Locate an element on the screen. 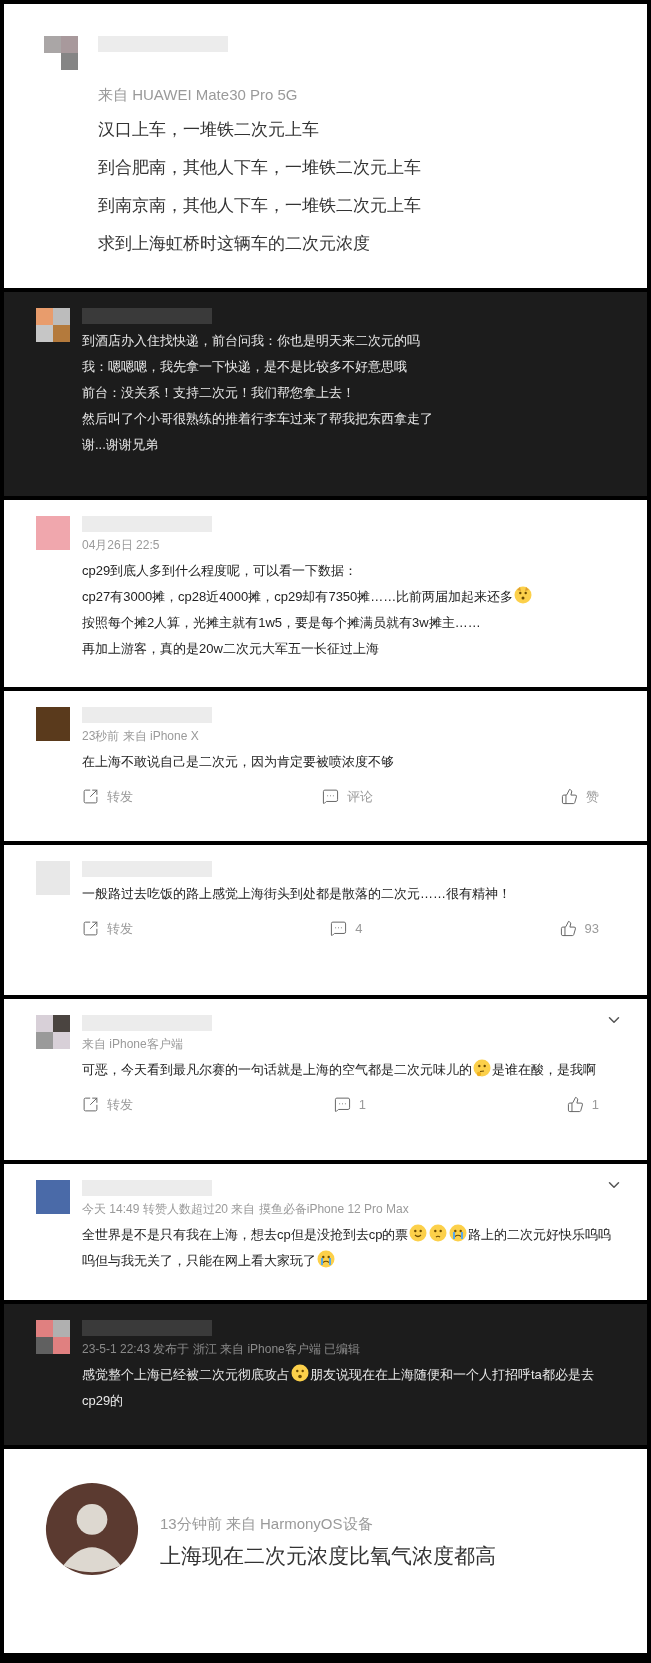 The height and width of the screenshot is (1663, 651). like-button: 赞 is located at coordinates (580, 797).